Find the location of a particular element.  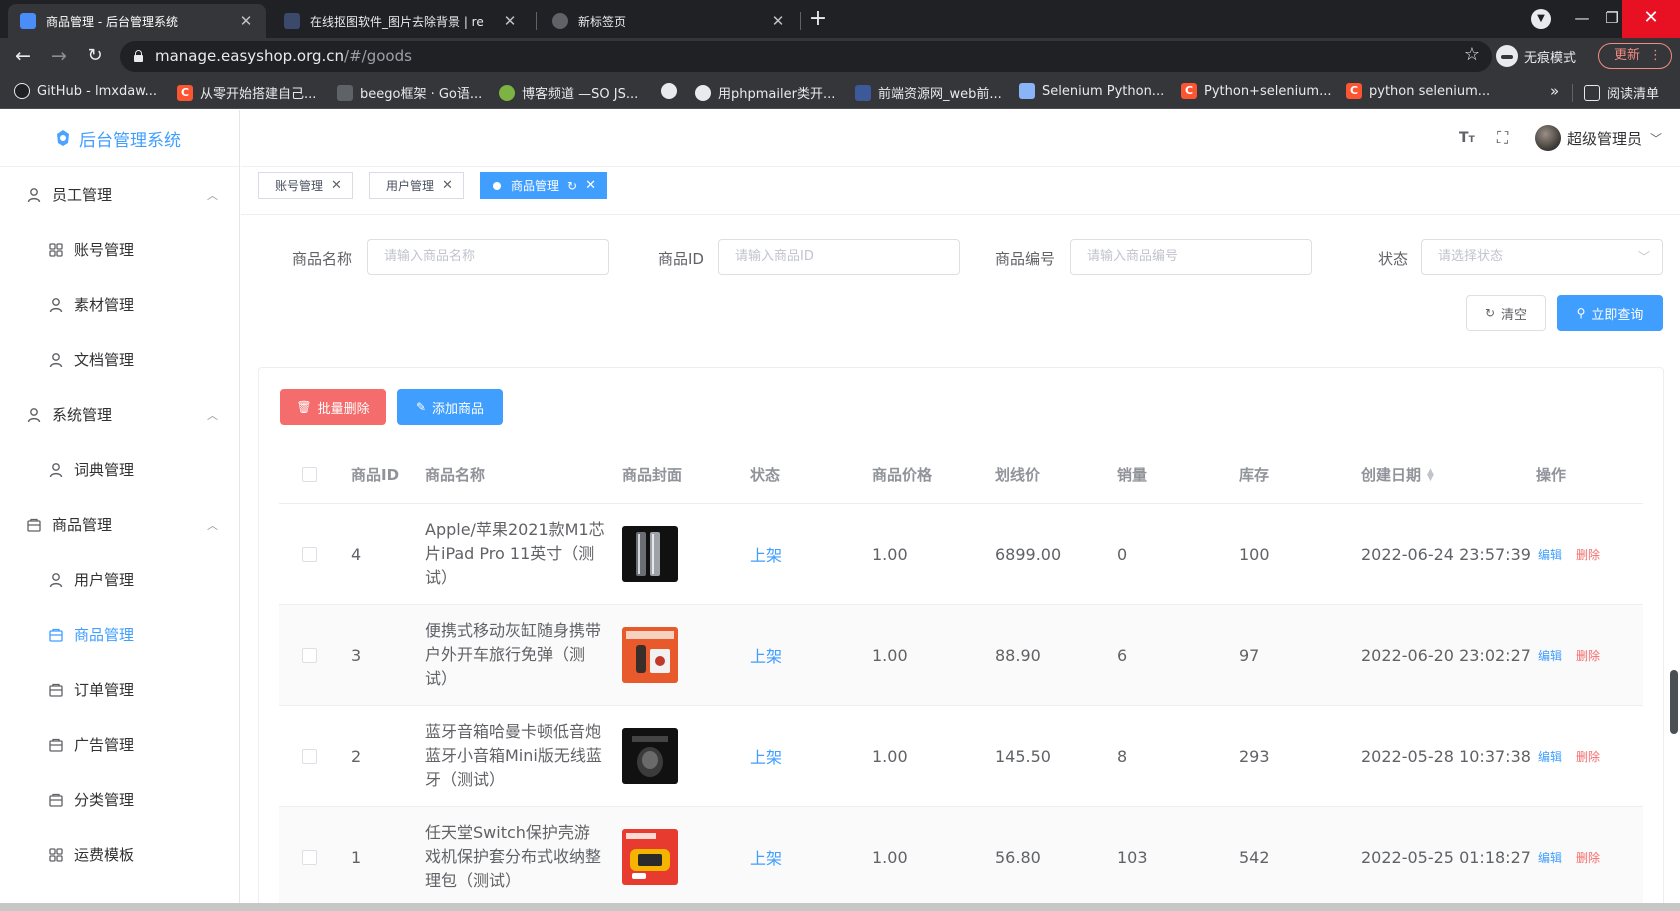

window-close-icon: ✕ is located at coordinates (1651, 19).